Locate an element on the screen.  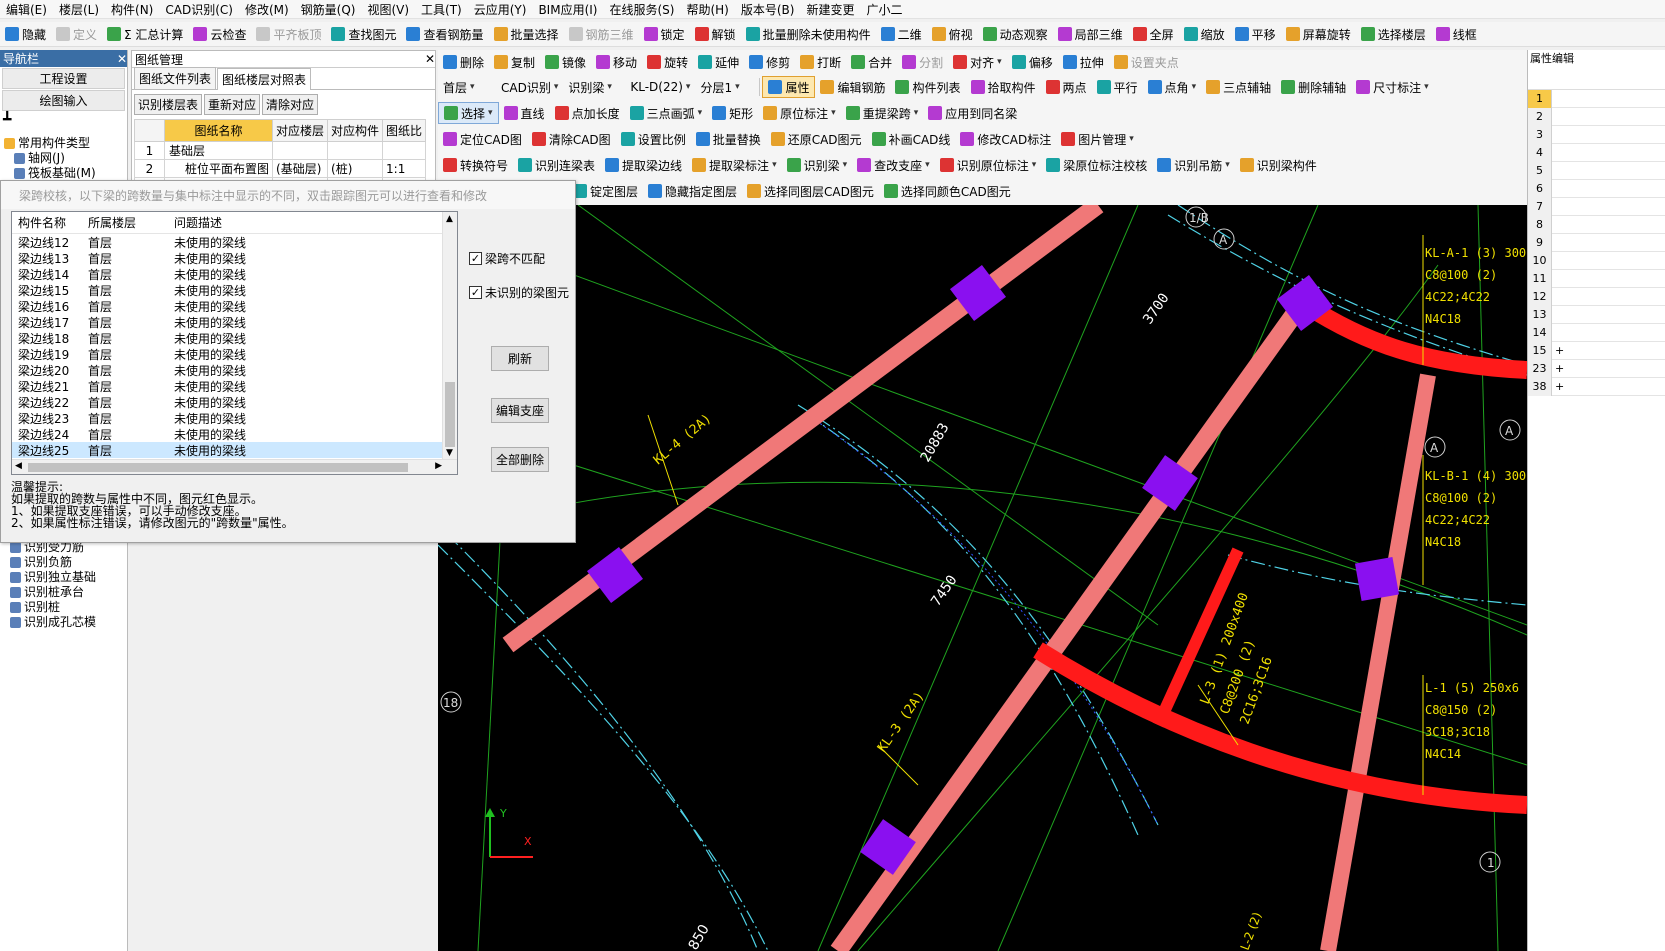
toolbar-button: 合并 is located at coordinates (871, 62).